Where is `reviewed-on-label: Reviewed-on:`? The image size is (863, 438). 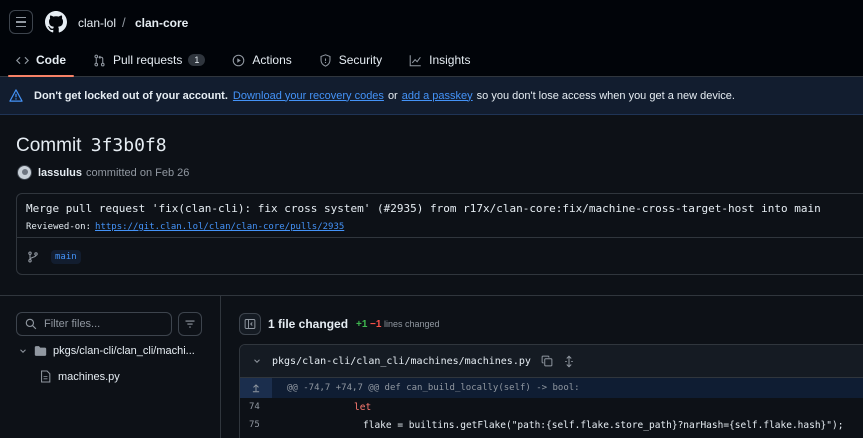
reviewed-on-label: Reviewed-on: is located at coordinates (59, 227).